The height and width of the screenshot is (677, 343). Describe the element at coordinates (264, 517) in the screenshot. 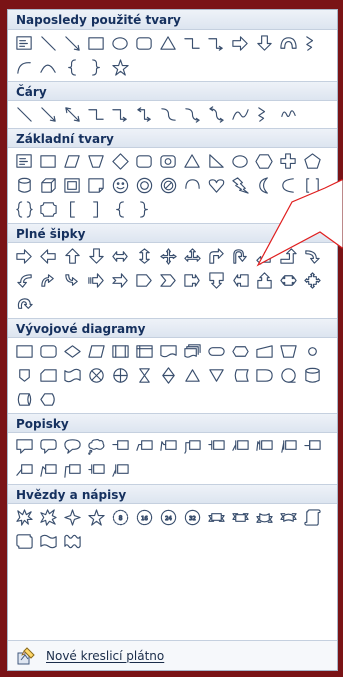

I see `shape-curved-ribbon-down` at that location.